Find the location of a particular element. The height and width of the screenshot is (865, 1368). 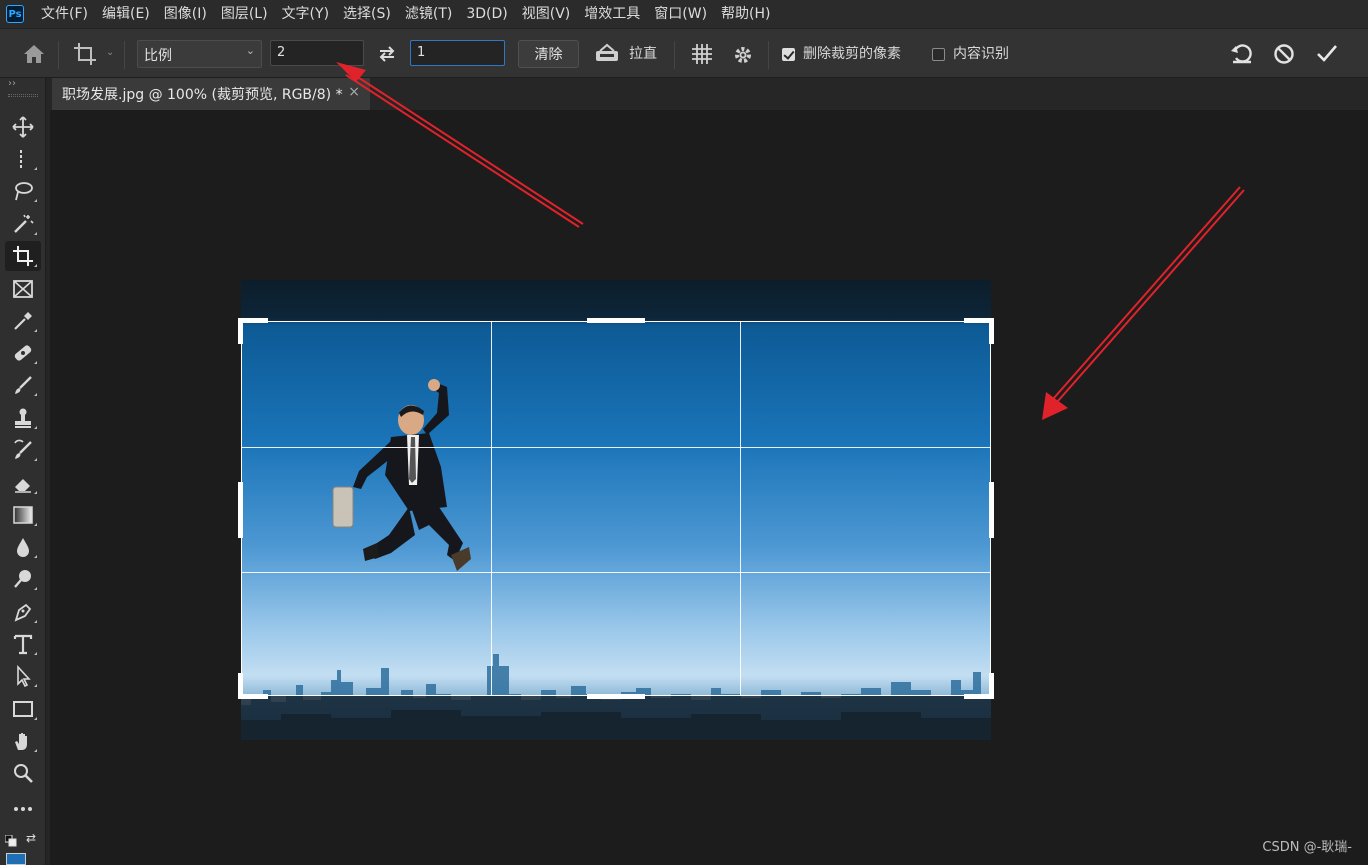

healing-brush-tool-icon is located at coordinates (23, 353).